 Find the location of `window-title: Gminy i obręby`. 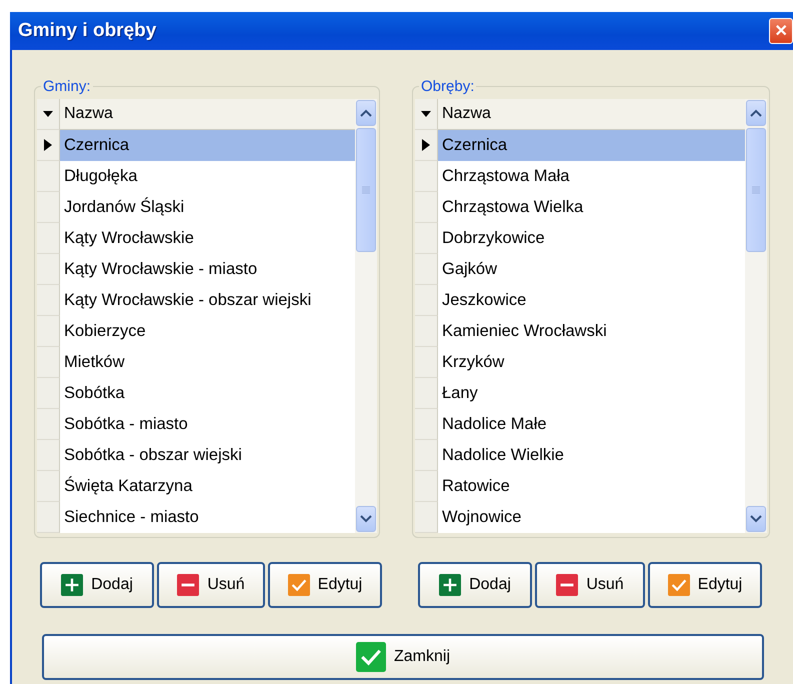

window-title: Gminy i obręby is located at coordinates (87, 31).